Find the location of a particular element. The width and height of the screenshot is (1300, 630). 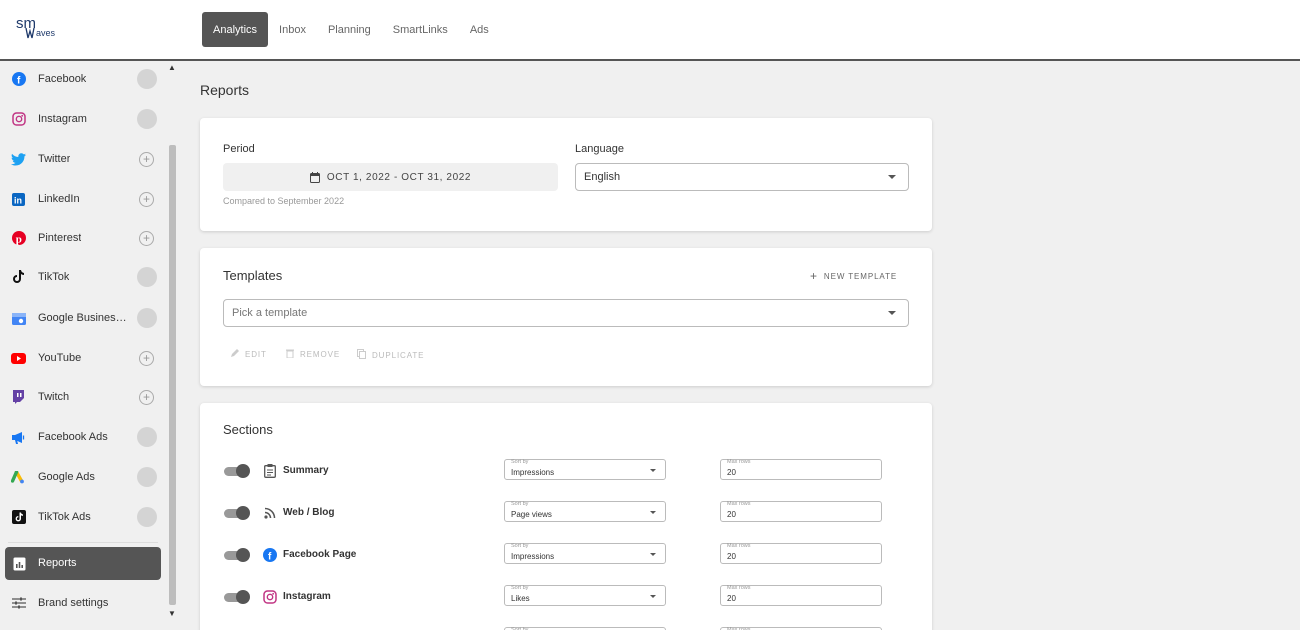

new-template-label: NEW TEMPLATE is located at coordinates (860, 276).